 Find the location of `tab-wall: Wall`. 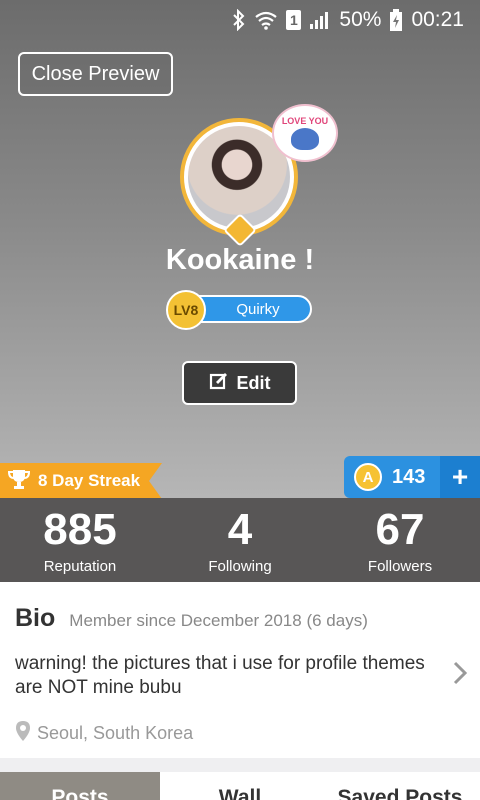

tab-wall: Wall is located at coordinates (240, 786).